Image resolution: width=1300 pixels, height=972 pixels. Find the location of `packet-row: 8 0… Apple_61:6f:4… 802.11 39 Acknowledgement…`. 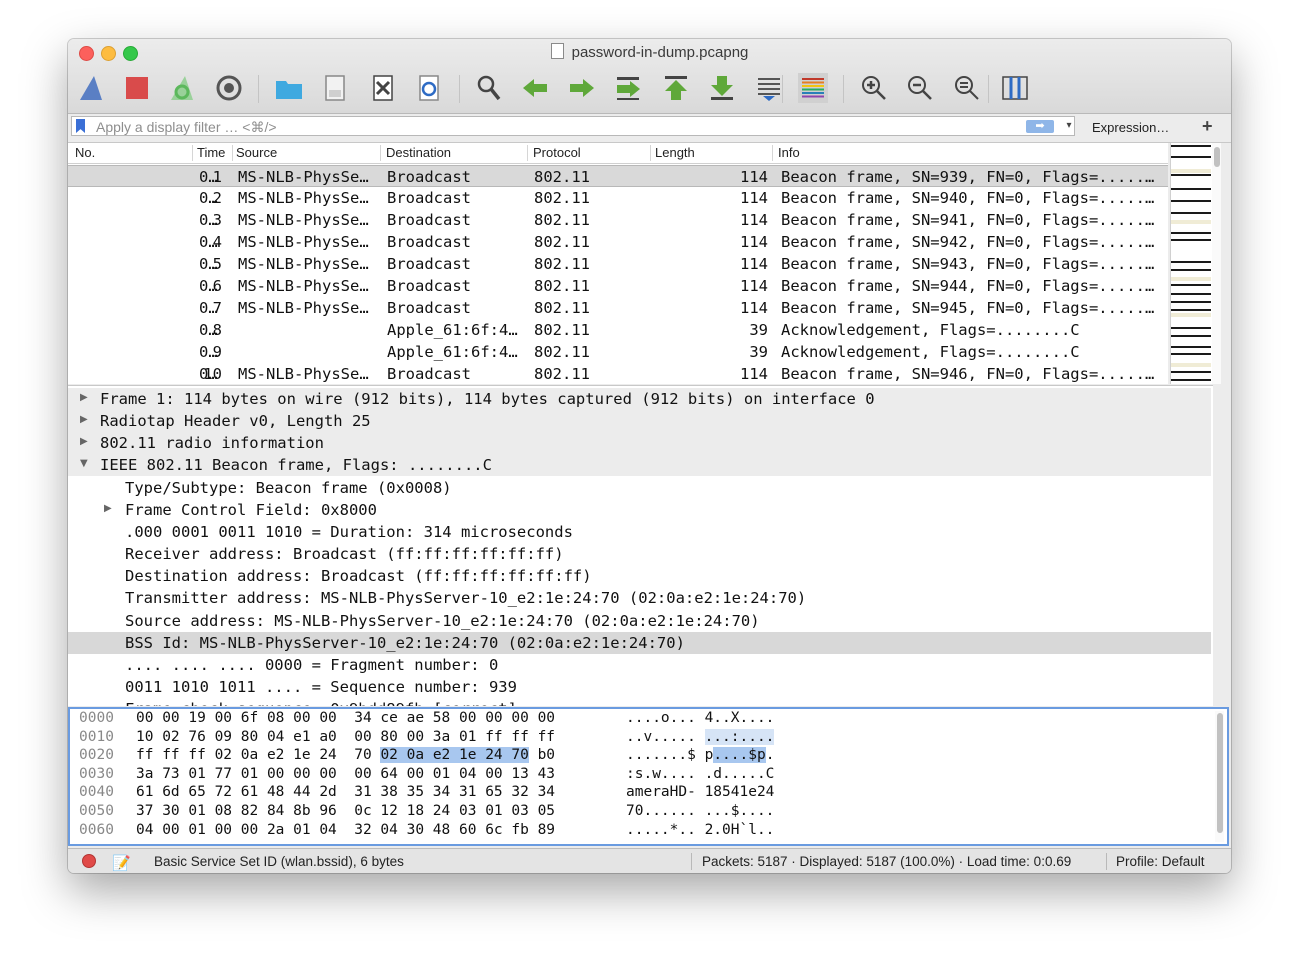

packet-row: 8 0… Apple_61:6f:4… 802.11 39 Acknowledgement… is located at coordinates (618, 330).